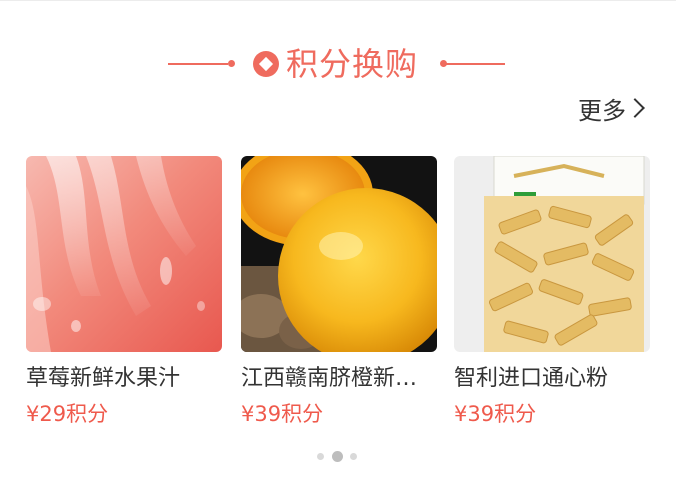 The width and height of the screenshot is (676, 495). I want to click on product-name: 草莓新鲜水果汁, so click(103, 378).